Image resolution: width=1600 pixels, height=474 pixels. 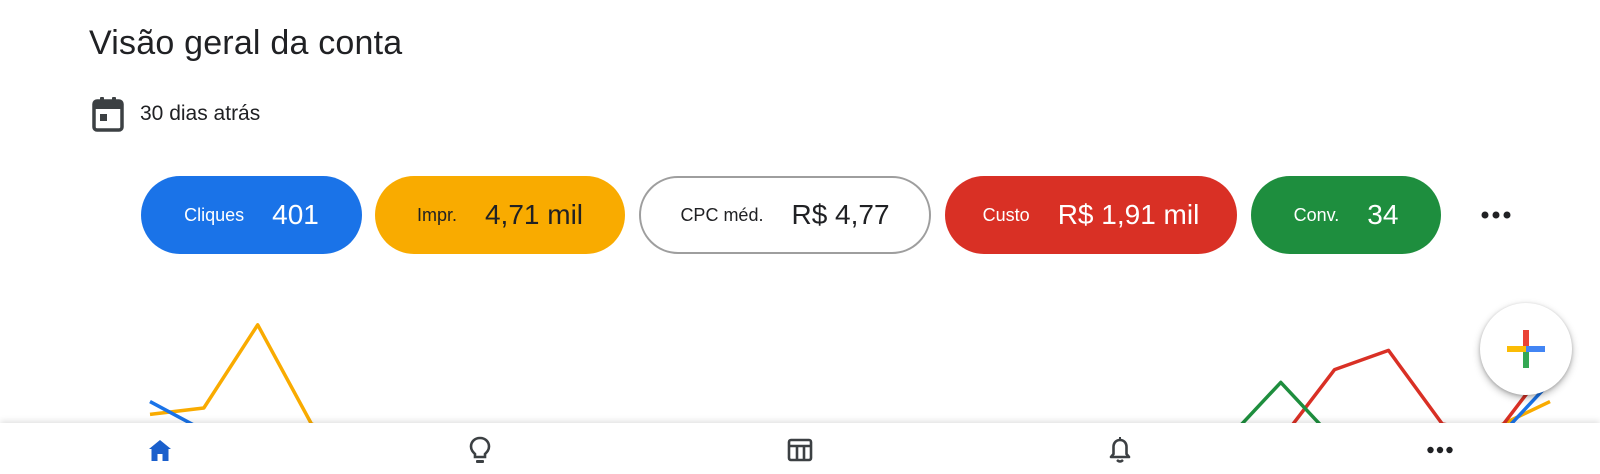 What do you see at coordinates (785, 215) in the screenshot?
I see `metric-chip-cpc: CPC méd. R$ 4,77` at bounding box center [785, 215].